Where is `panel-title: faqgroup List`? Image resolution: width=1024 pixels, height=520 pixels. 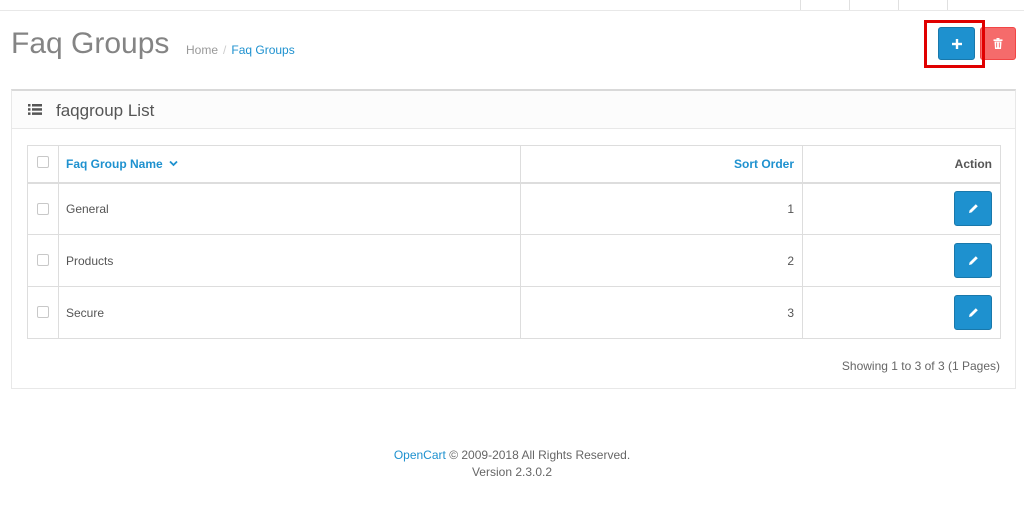 panel-title: faqgroup List is located at coordinates (105, 110).